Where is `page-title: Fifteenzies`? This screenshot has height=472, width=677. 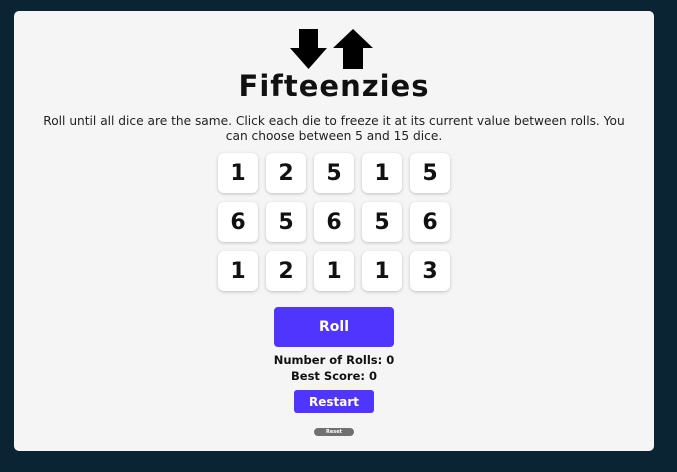
page-title: Fifteenzies is located at coordinates (334, 86).